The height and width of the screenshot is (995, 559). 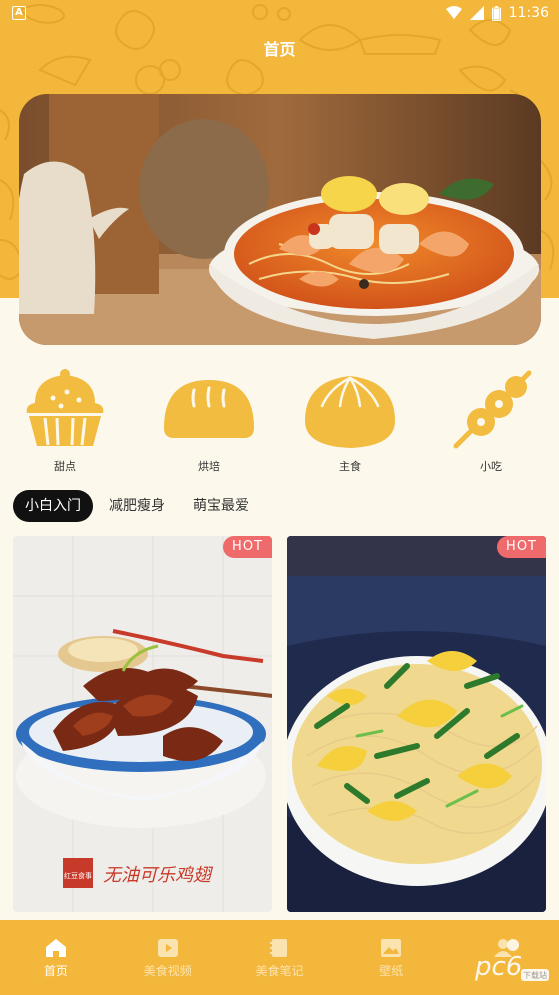 What do you see at coordinates (55, 971) in the screenshot?
I see `nav-label: 首页` at bounding box center [55, 971].